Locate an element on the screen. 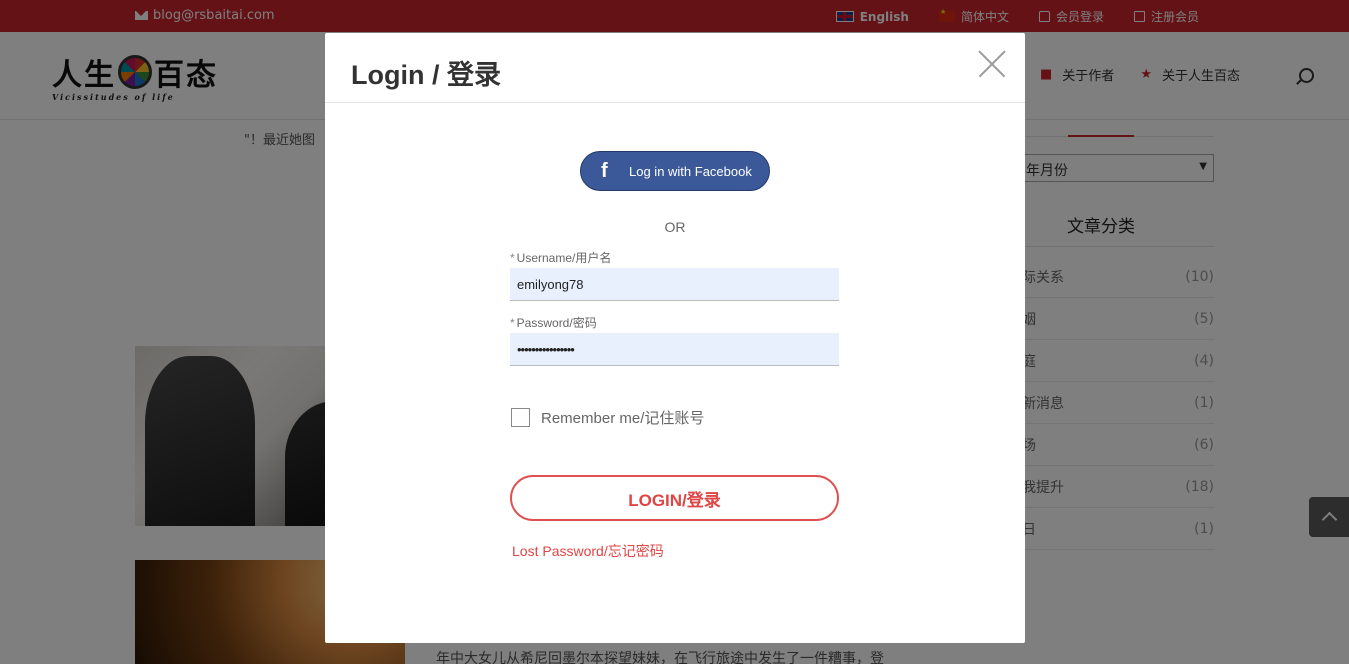 The image size is (1349, 664). facebook-login-label: Log in with Facebook is located at coordinates (690, 171).